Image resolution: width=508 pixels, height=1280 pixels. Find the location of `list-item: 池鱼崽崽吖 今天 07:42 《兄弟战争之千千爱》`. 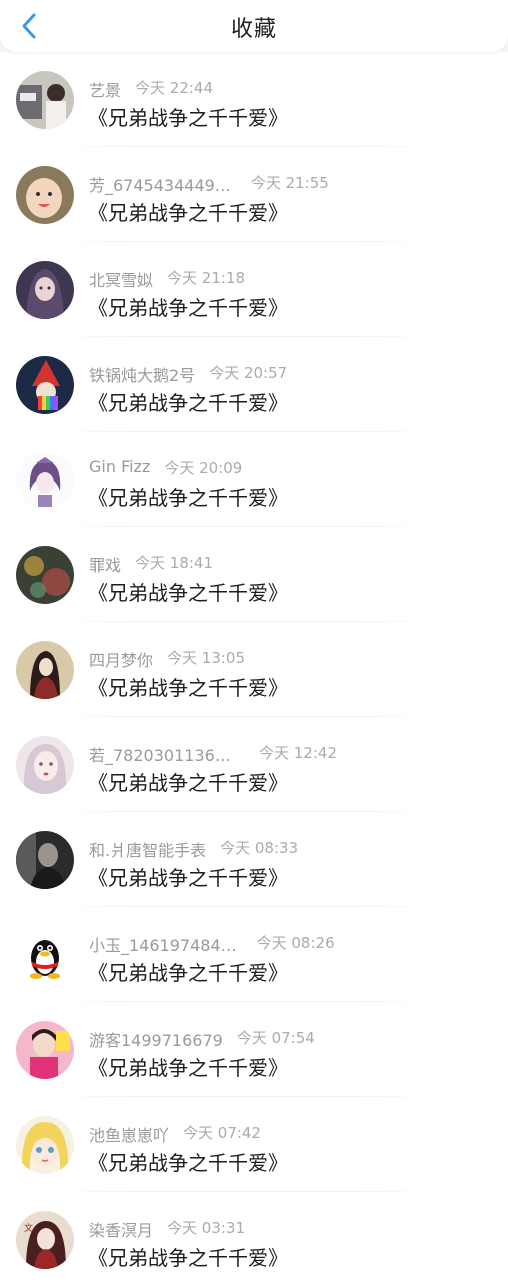

list-item: 池鱼崽崽吖 今天 07:42 《兄弟战争之千千爱》 is located at coordinates (254, 1144).